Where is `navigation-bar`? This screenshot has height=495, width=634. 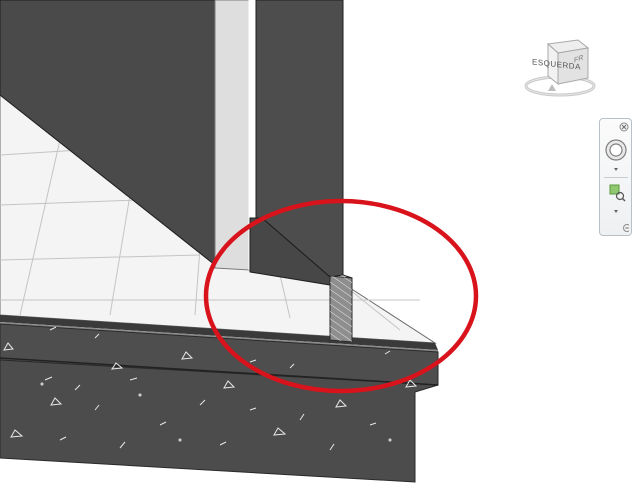
navigation-bar is located at coordinates (615, 177).